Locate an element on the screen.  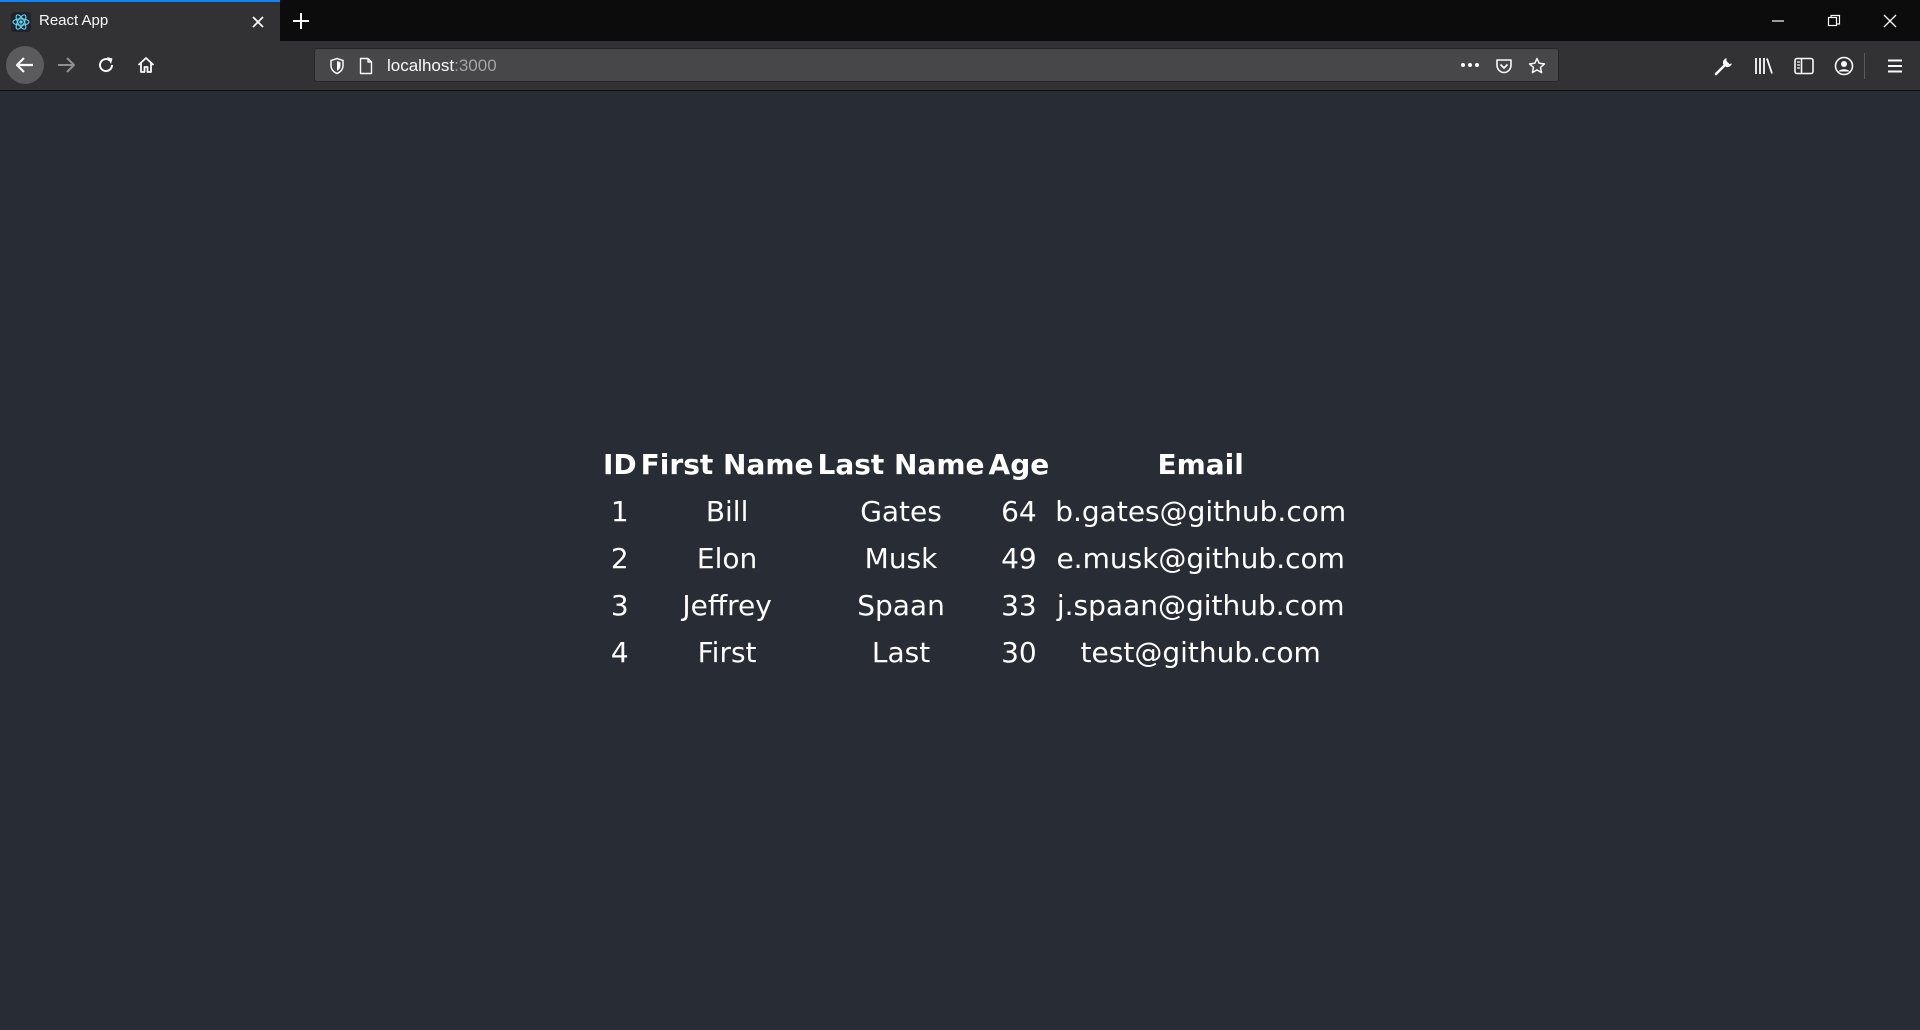
table-row: 4 First Last 30 test@github.com is located at coordinates (975, 652).